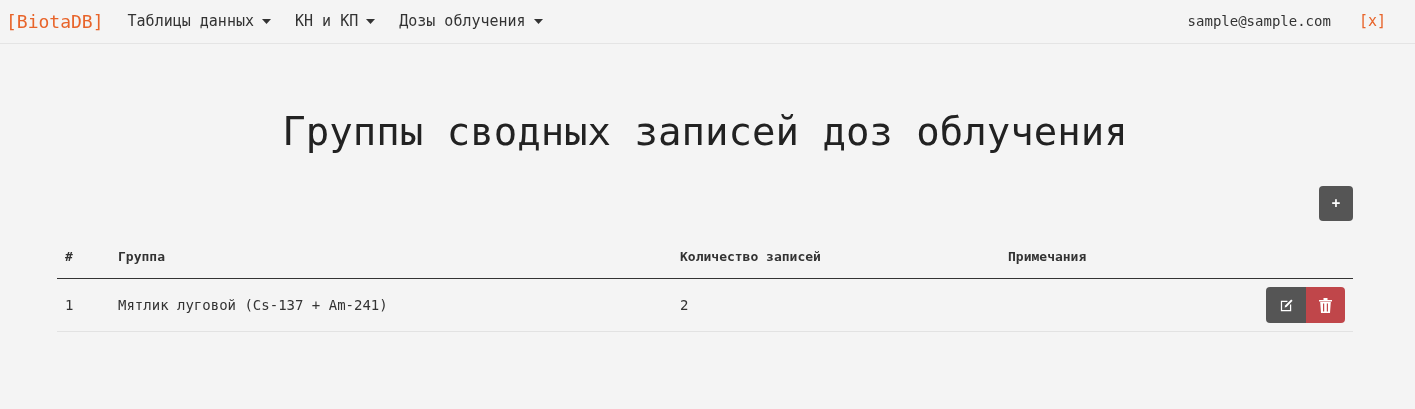  What do you see at coordinates (141, 256) in the screenshot?
I see `column-header: Группа` at bounding box center [141, 256].